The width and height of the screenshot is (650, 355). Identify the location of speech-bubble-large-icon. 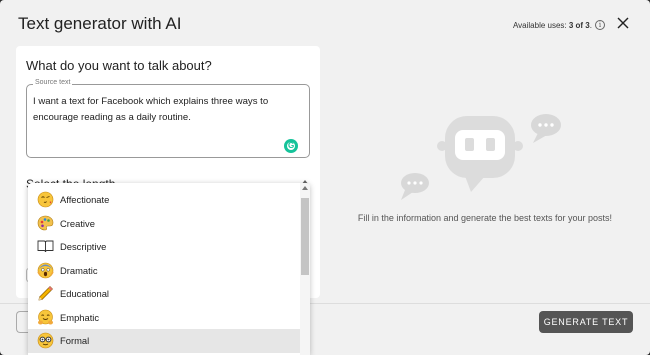
(546, 128).